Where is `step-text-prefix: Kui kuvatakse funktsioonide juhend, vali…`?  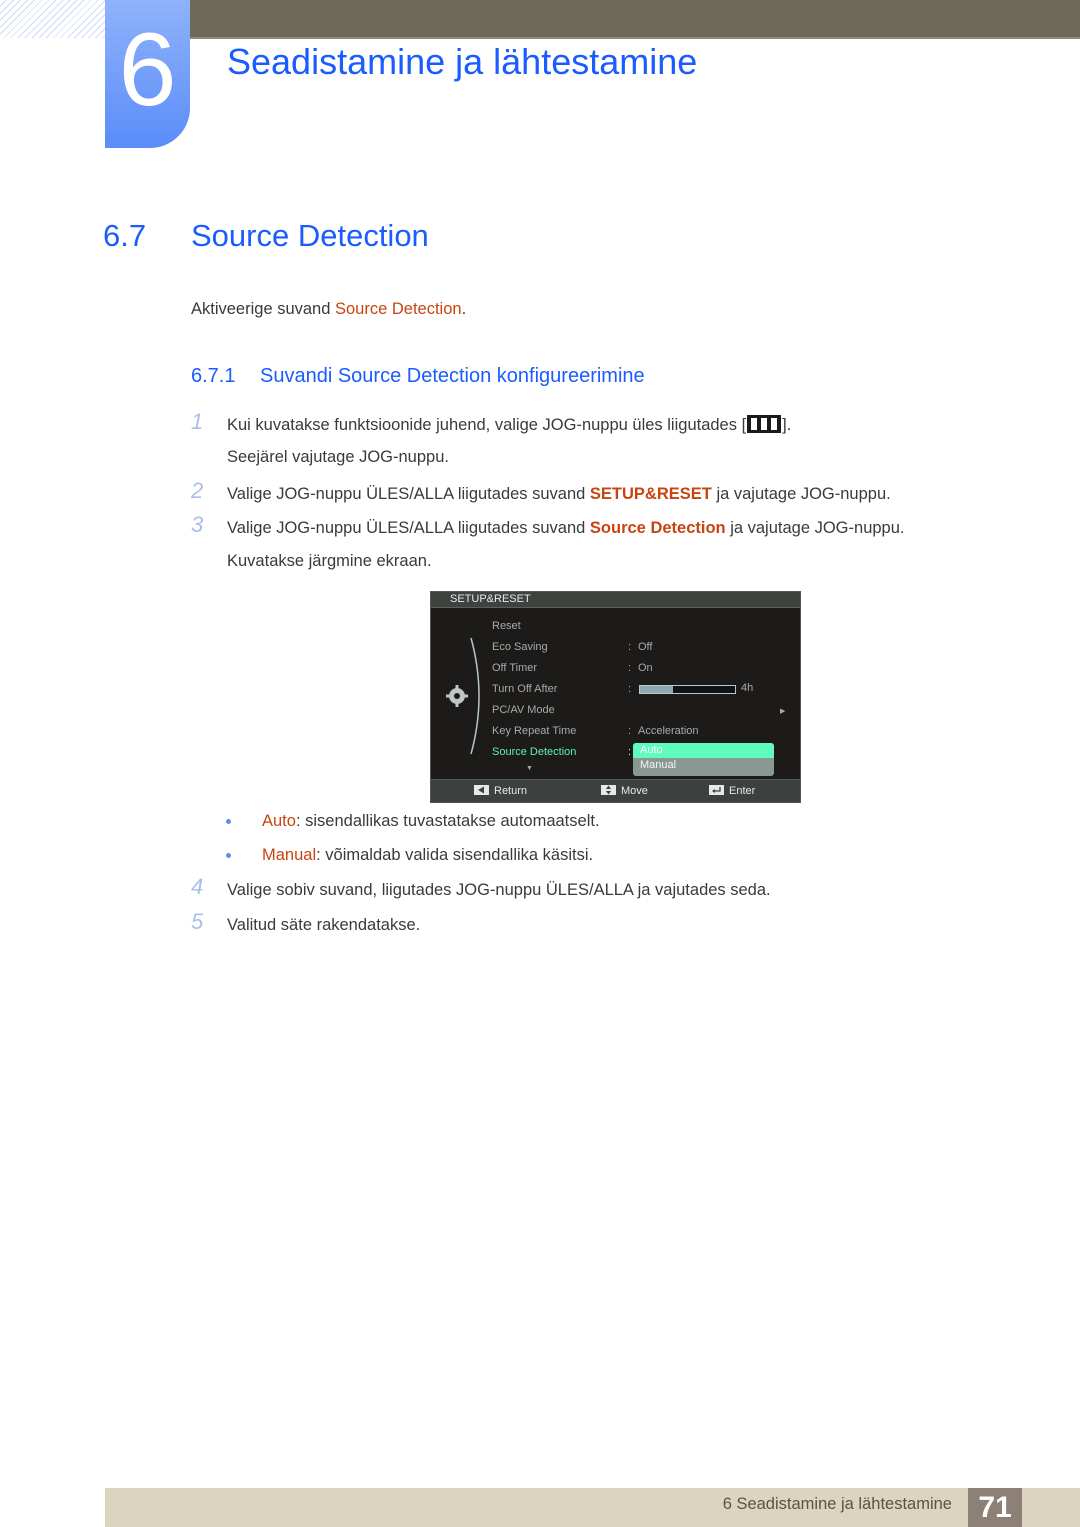
step-text-prefix: Kui kuvatakse funktsioonide juhend, vali… is located at coordinates (487, 425).